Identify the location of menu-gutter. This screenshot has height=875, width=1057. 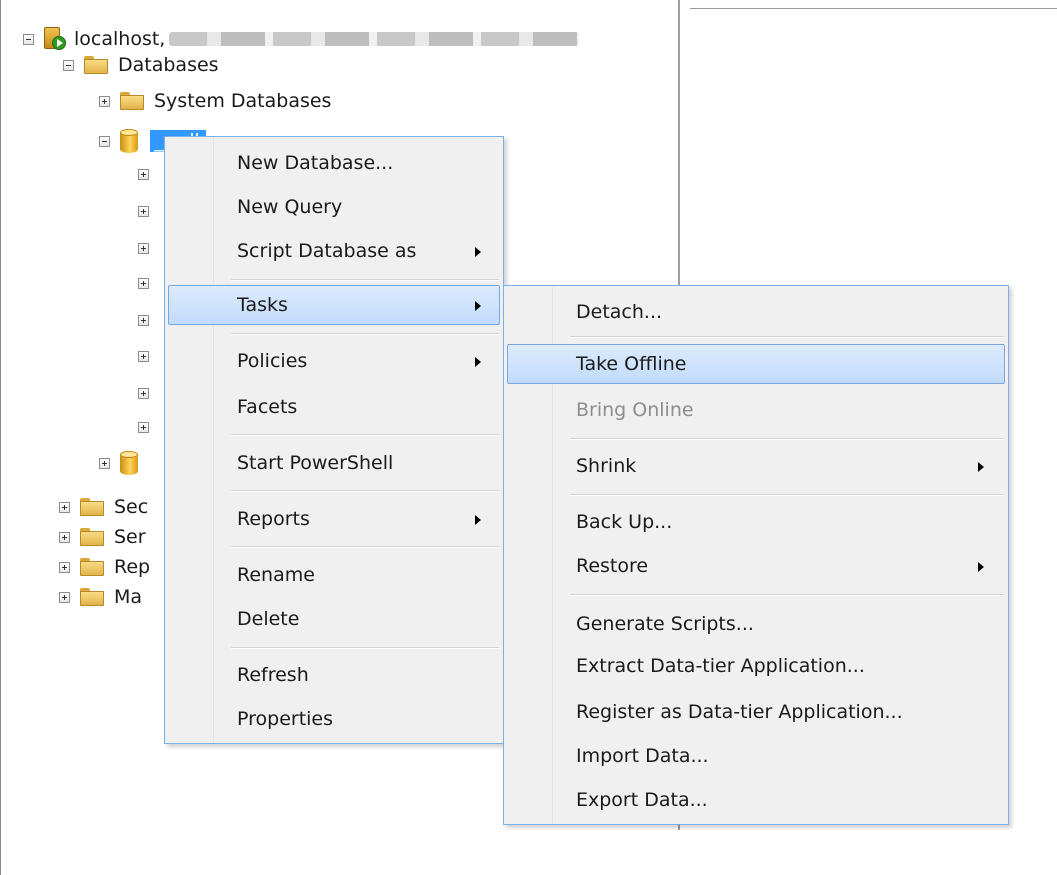
(189, 440).